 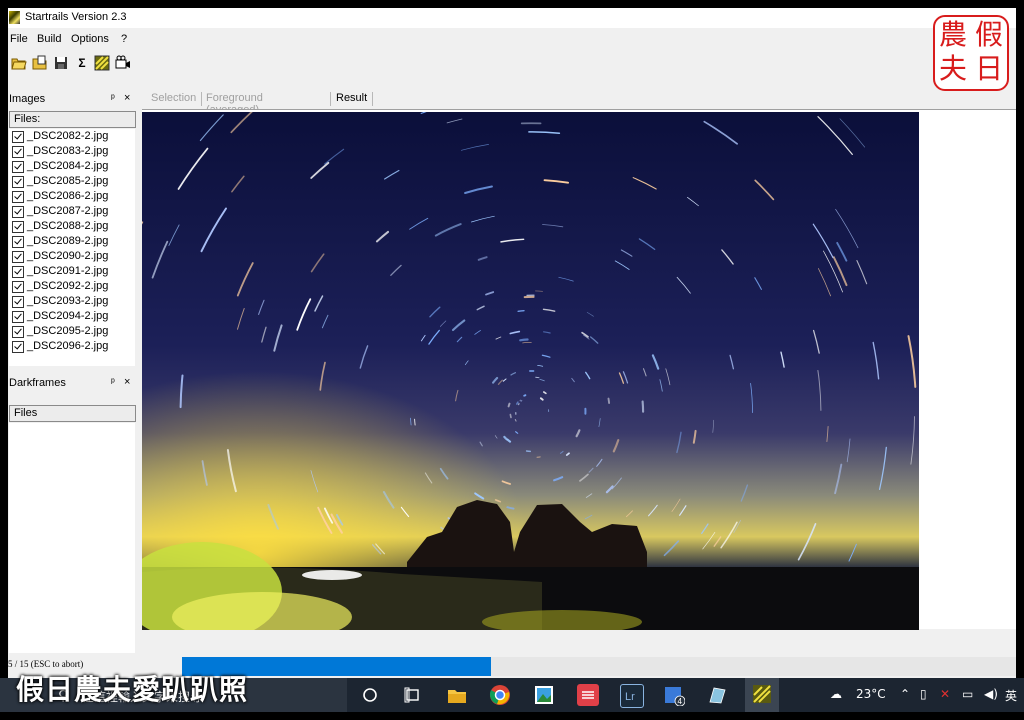 What do you see at coordinates (500, 695) in the screenshot?
I see `chrome-icon` at bounding box center [500, 695].